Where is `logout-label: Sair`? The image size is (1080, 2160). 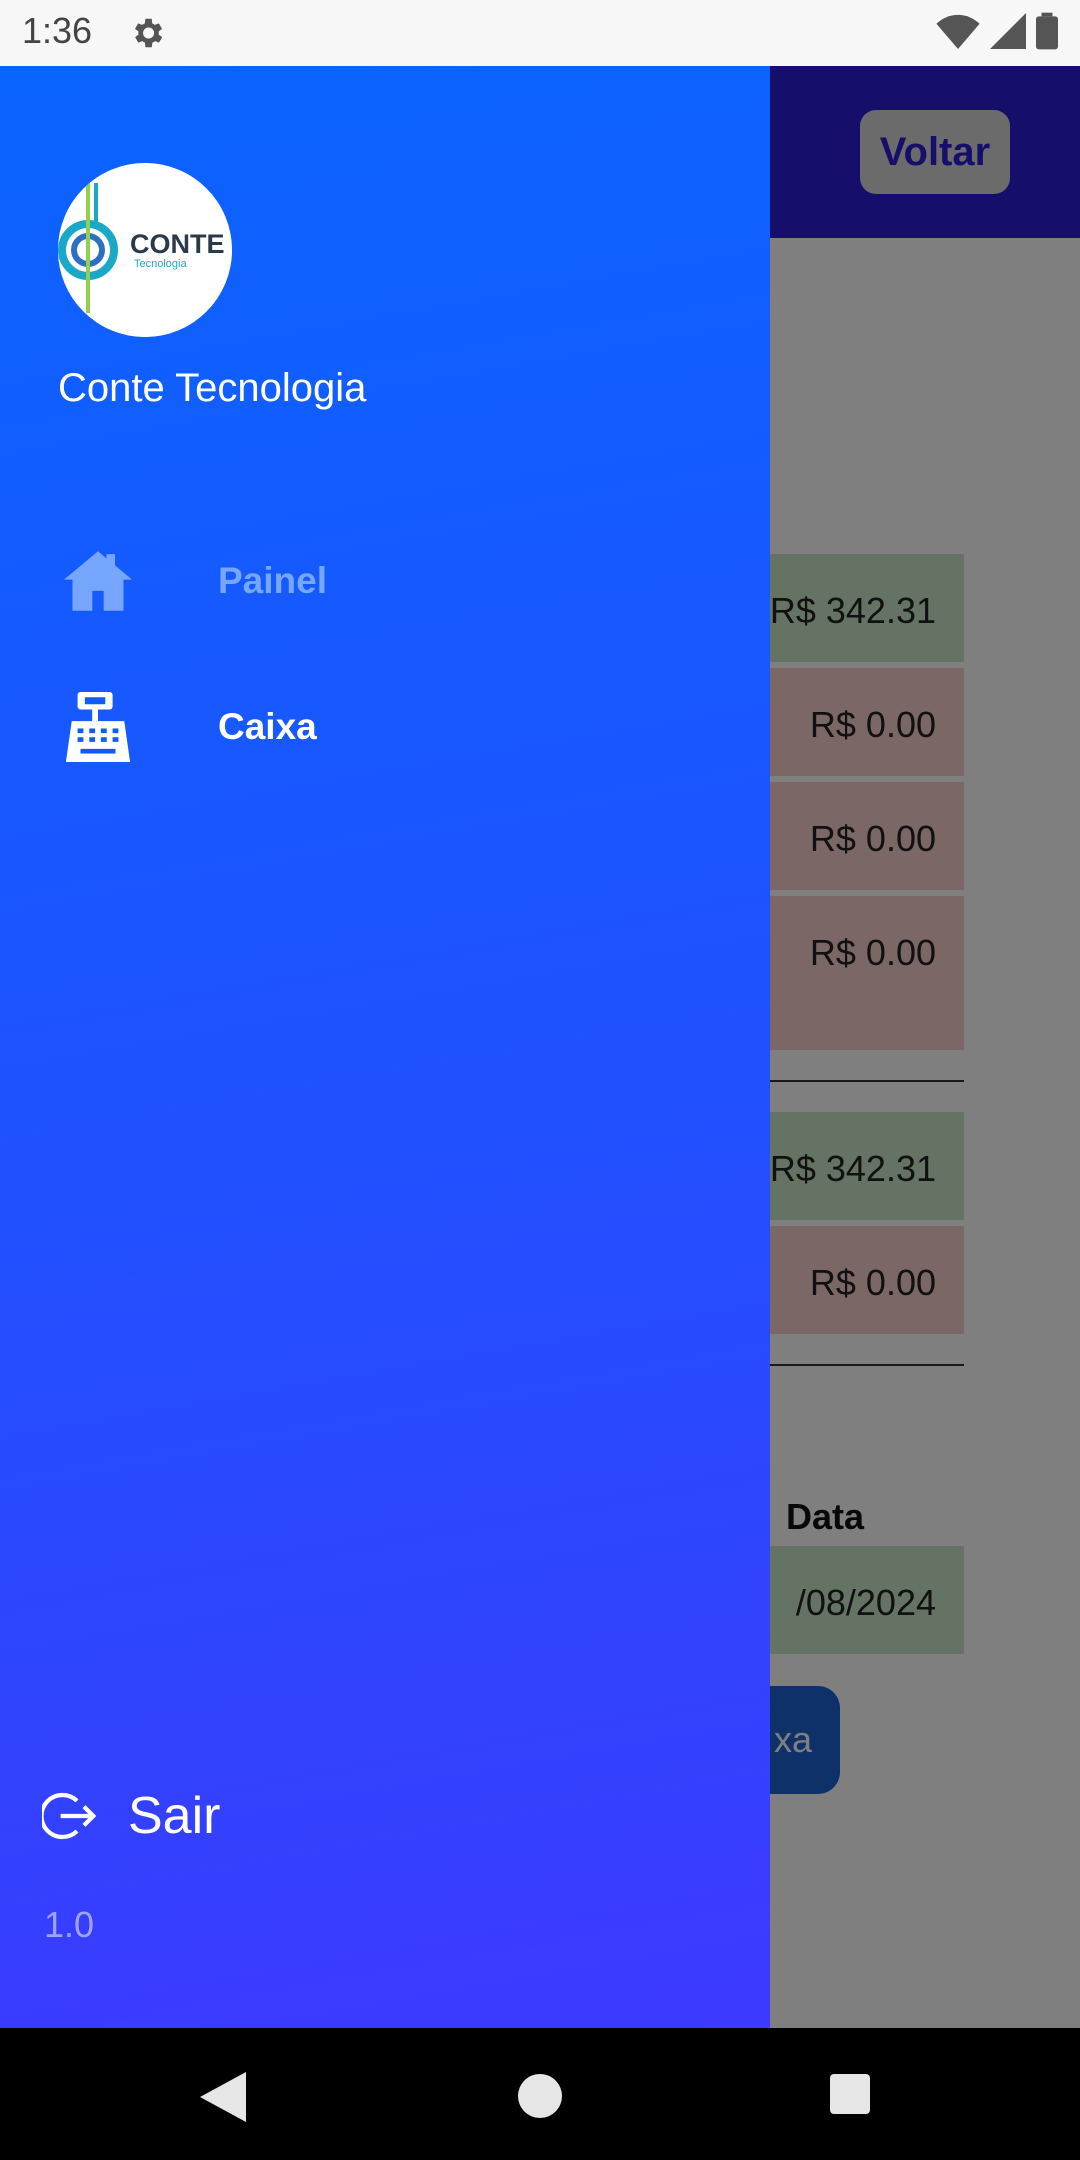 logout-label: Sair is located at coordinates (174, 1816).